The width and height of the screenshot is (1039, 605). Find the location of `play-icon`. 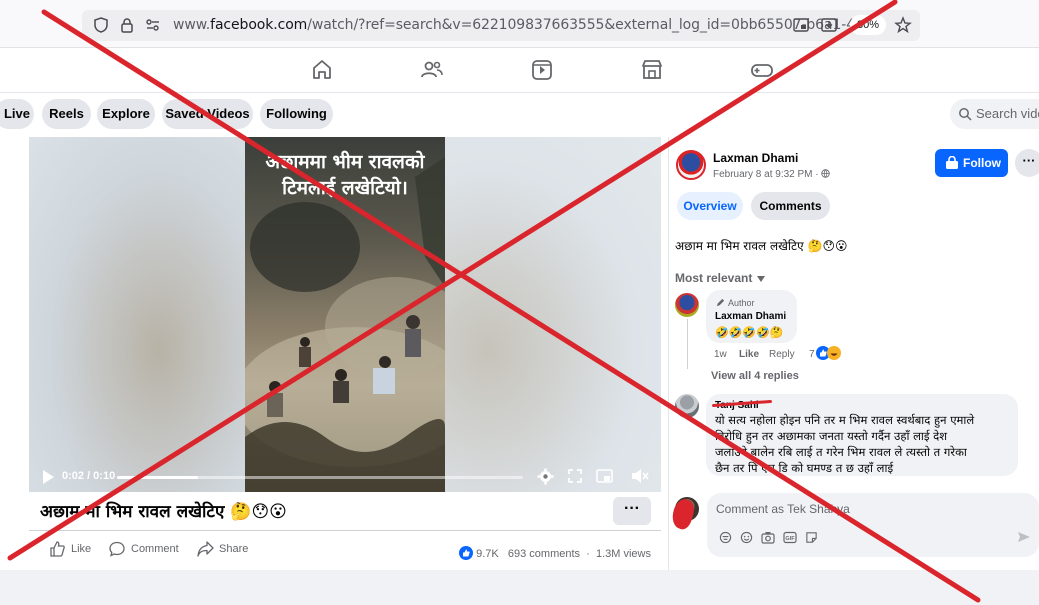

play-icon is located at coordinates (48, 477).